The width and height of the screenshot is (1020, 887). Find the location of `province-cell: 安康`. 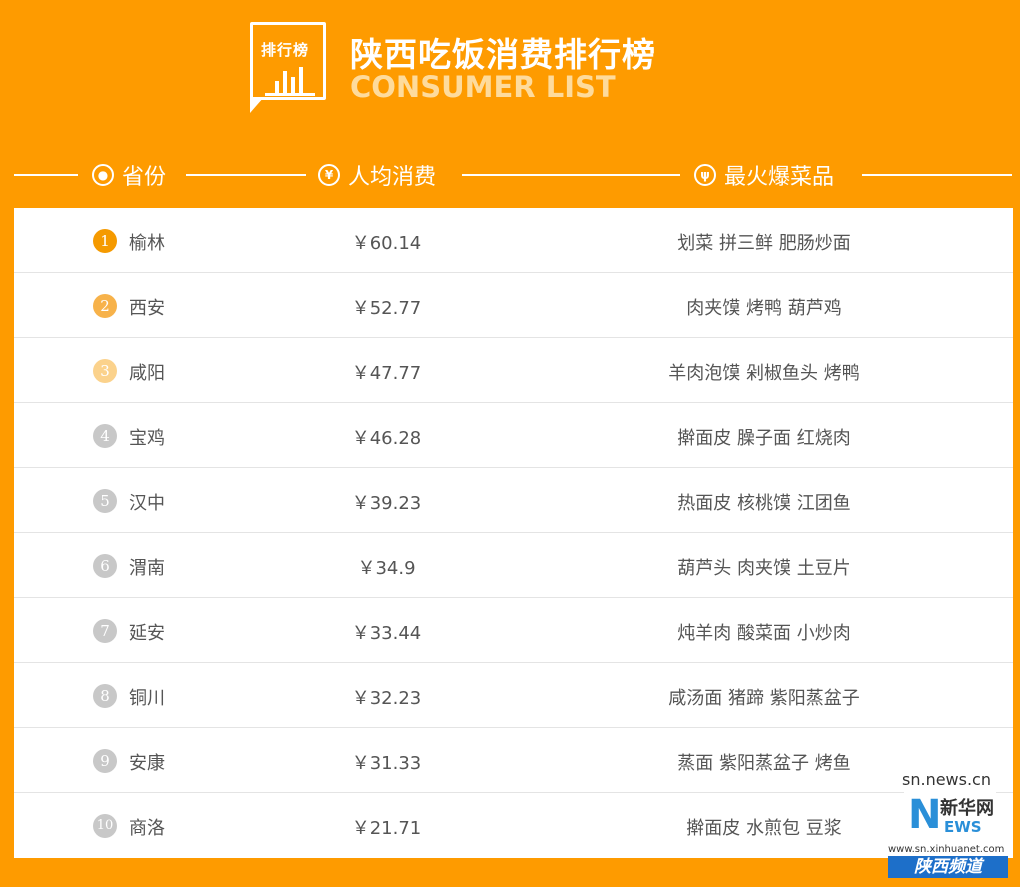

province-cell: 安康 is located at coordinates (147, 763).